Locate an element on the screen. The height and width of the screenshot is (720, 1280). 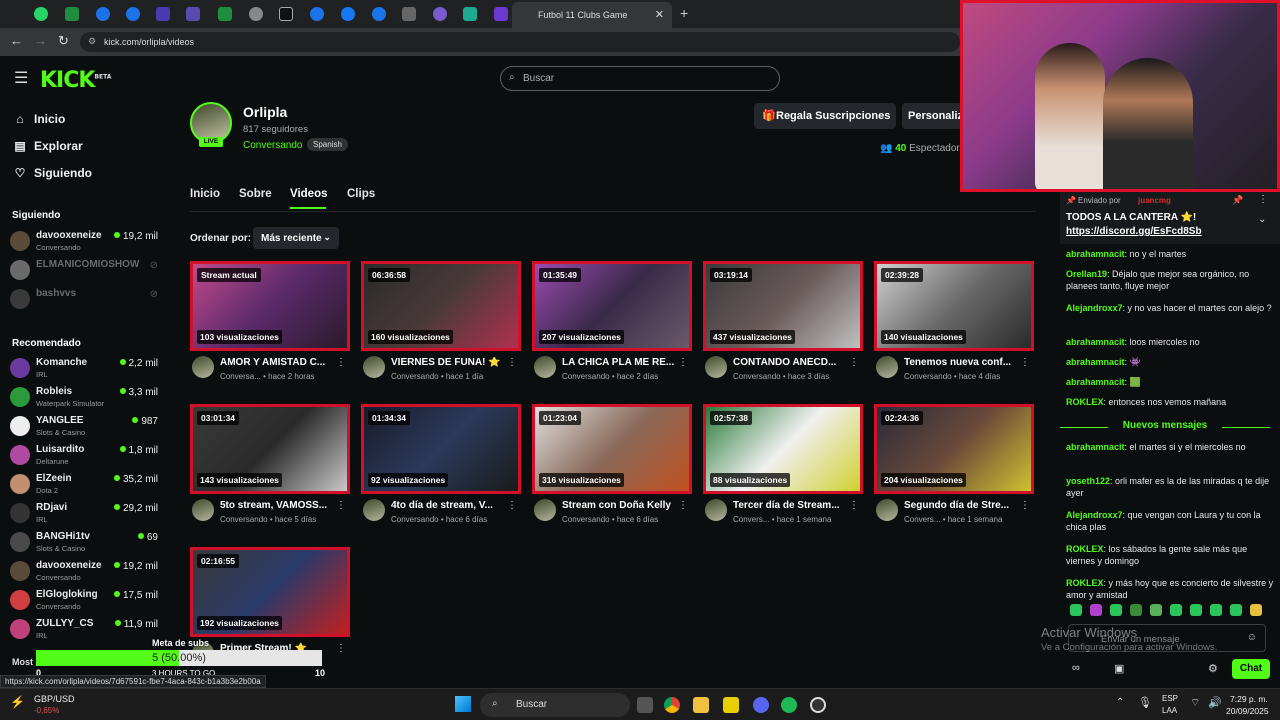
sidebar-channel: ZULLYY_CS IRL 11,9 mil is located at coordinates (85, 630).